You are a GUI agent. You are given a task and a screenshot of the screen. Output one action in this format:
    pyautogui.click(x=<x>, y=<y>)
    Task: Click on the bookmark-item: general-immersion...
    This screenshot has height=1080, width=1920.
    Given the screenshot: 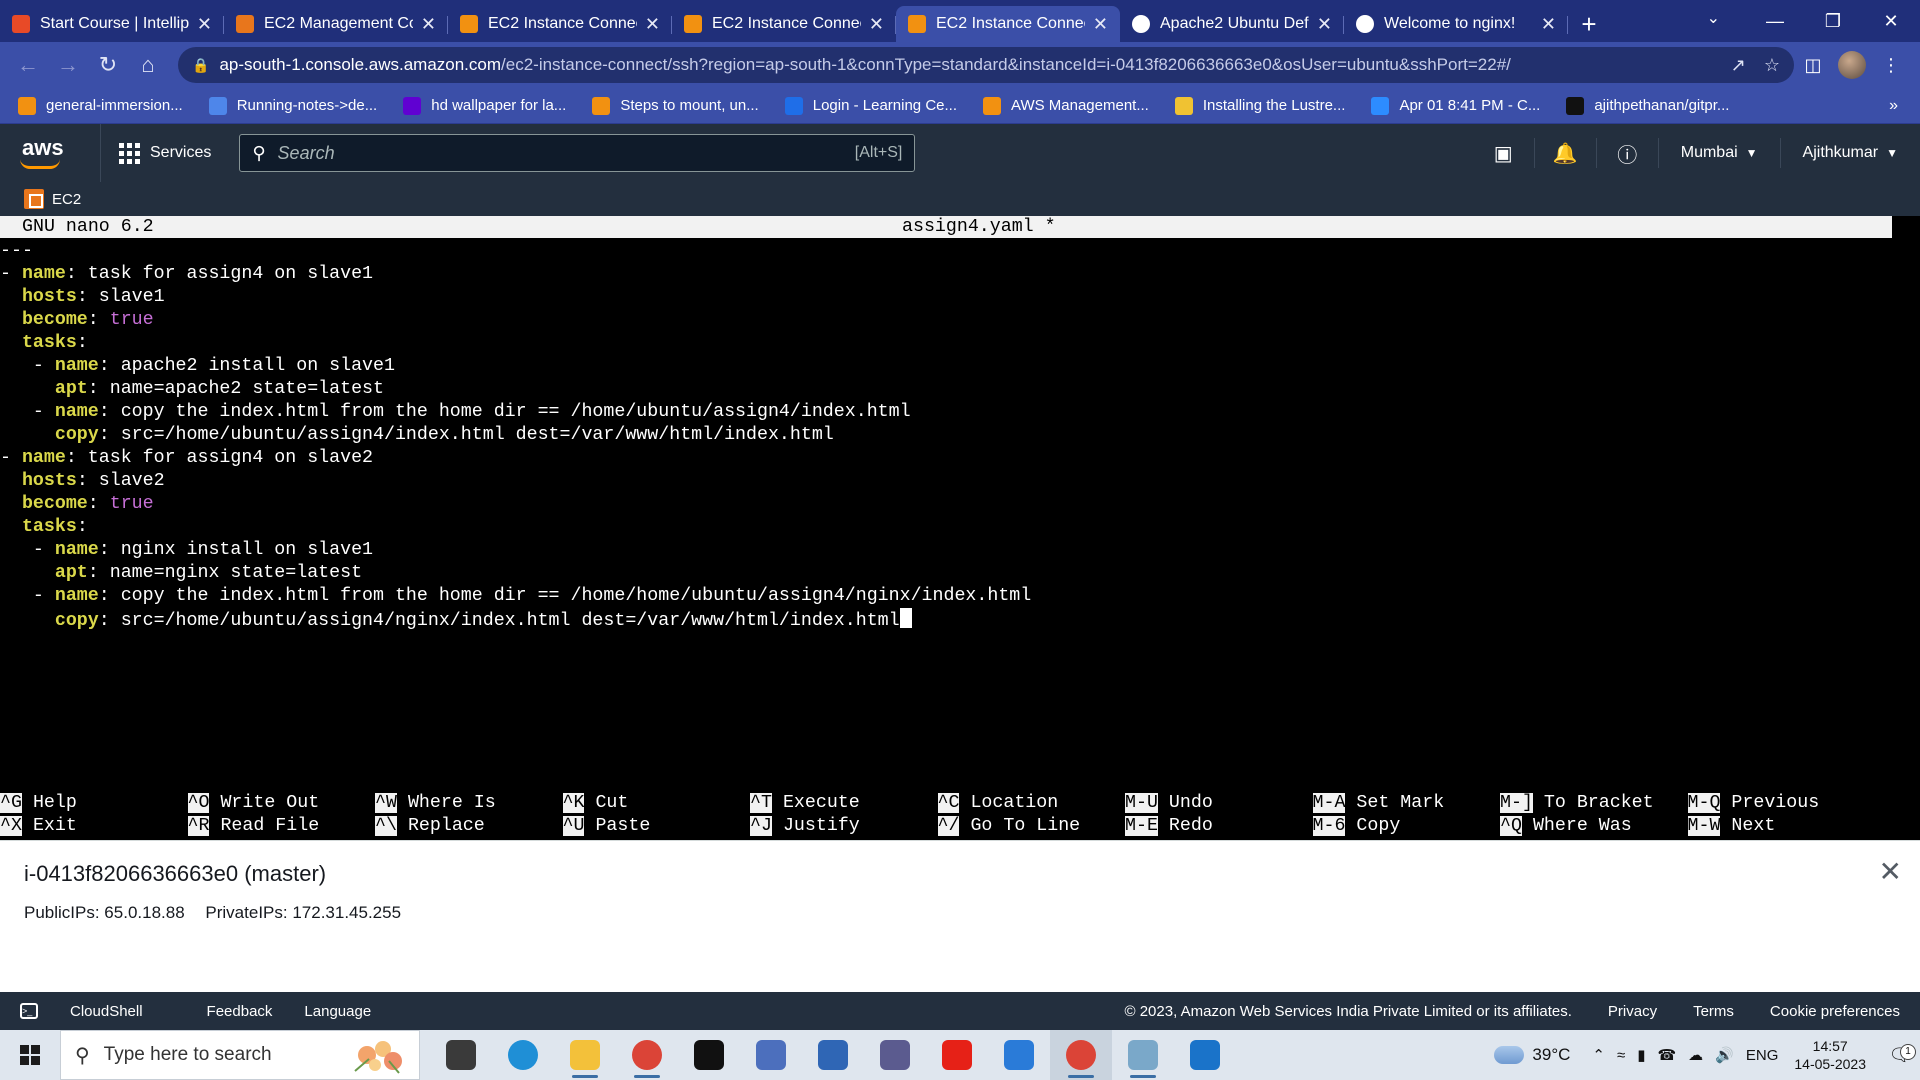 What is the action you would take?
    pyautogui.click(x=100, y=105)
    